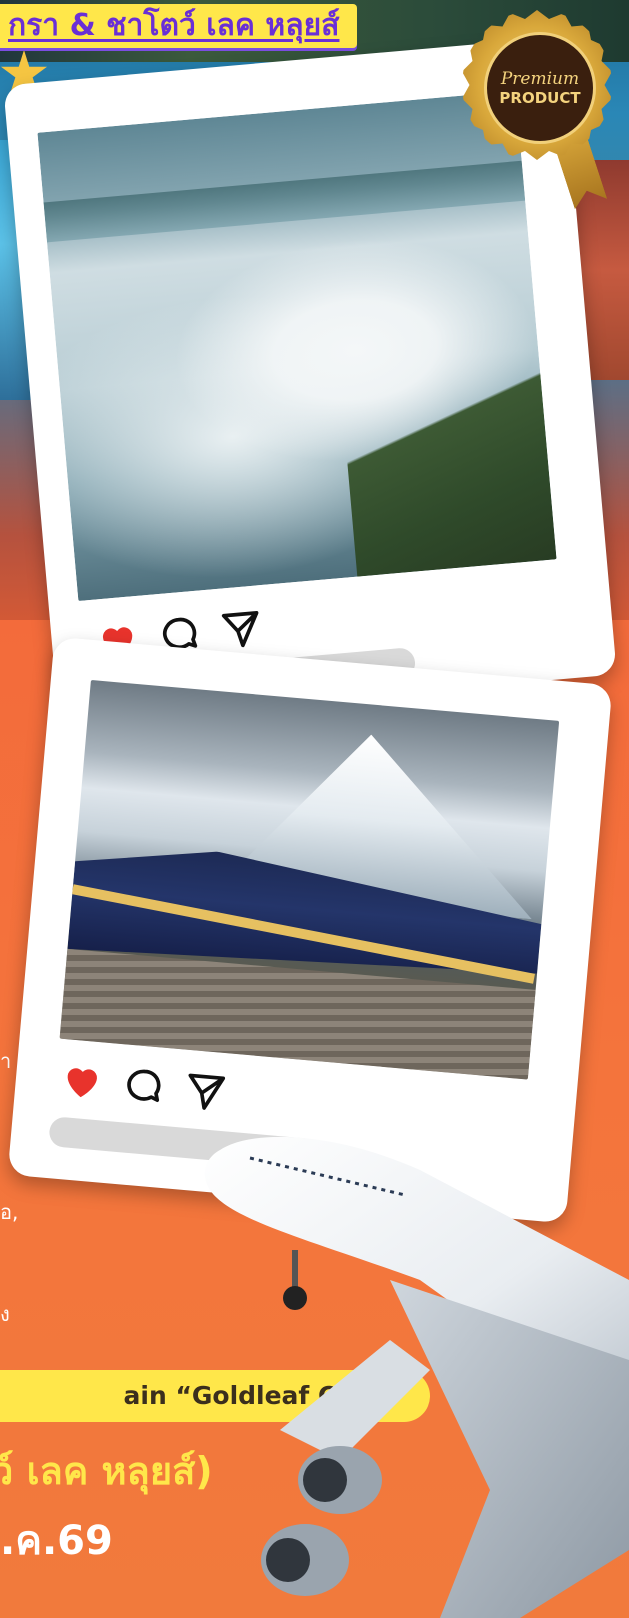  I want to click on card-actions, so click(143, 1086).